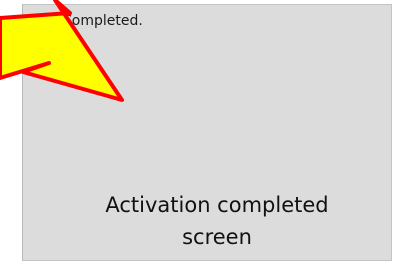 This screenshot has width=398, height=263. I want to click on caption-line-1: Activation completed, so click(217, 205).